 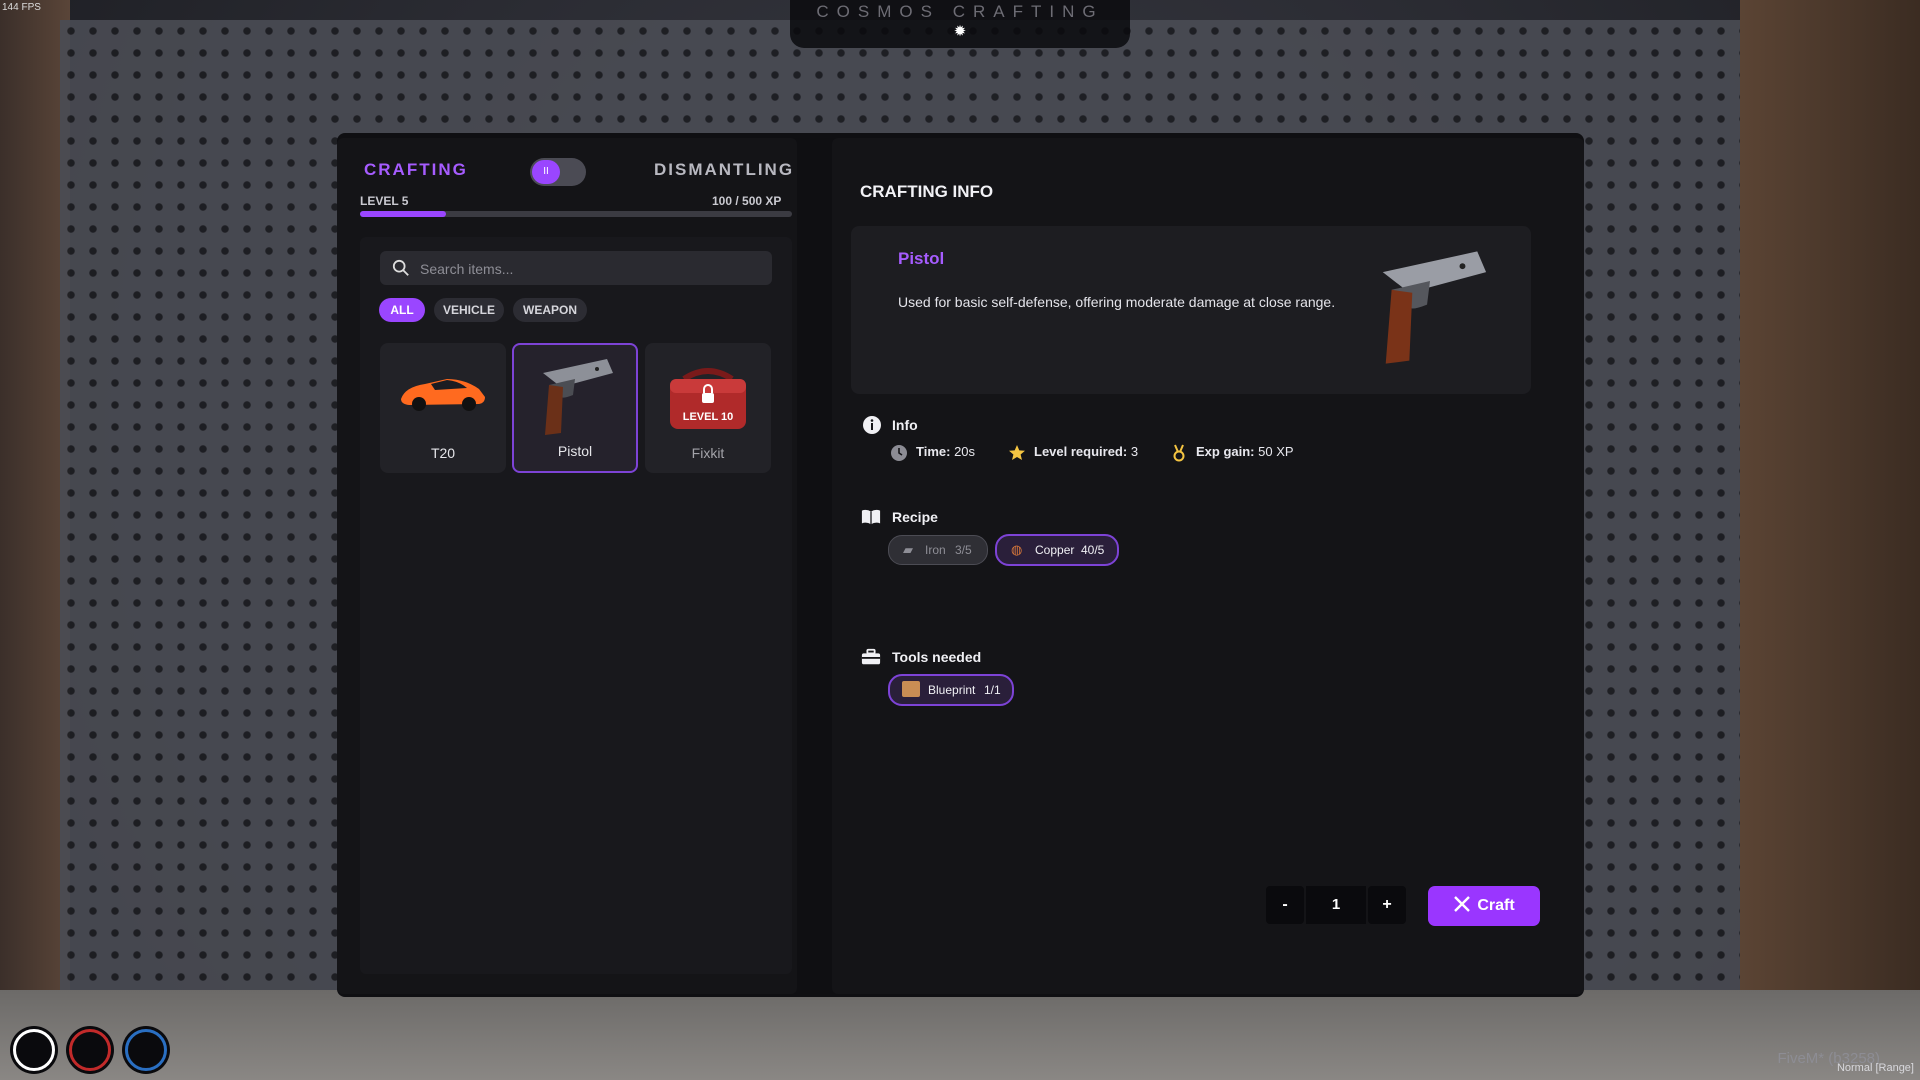 I want to click on item-card-t20: T20, so click(x=443, y=408).